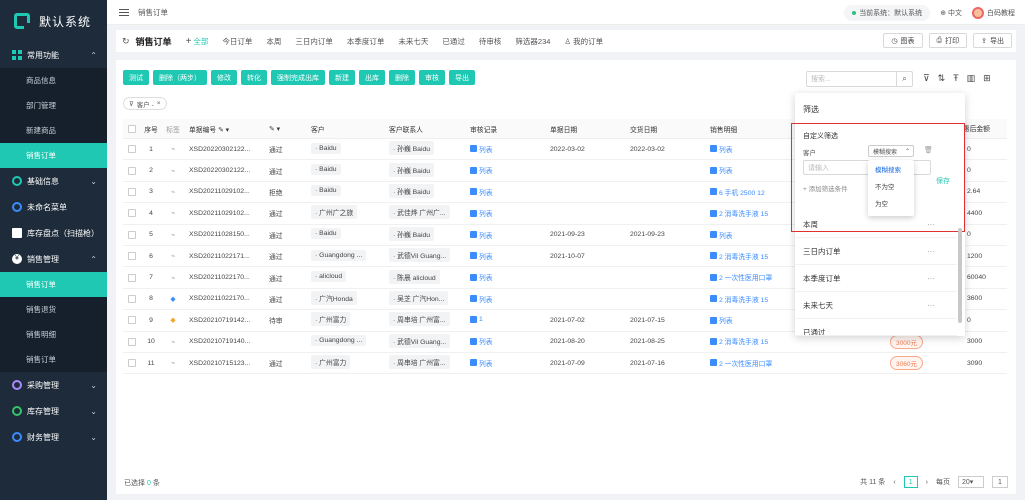 The height and width of the screenshot is (500, 1025). I want to click on export-button: ⇪ 导出, so click(992, 40).